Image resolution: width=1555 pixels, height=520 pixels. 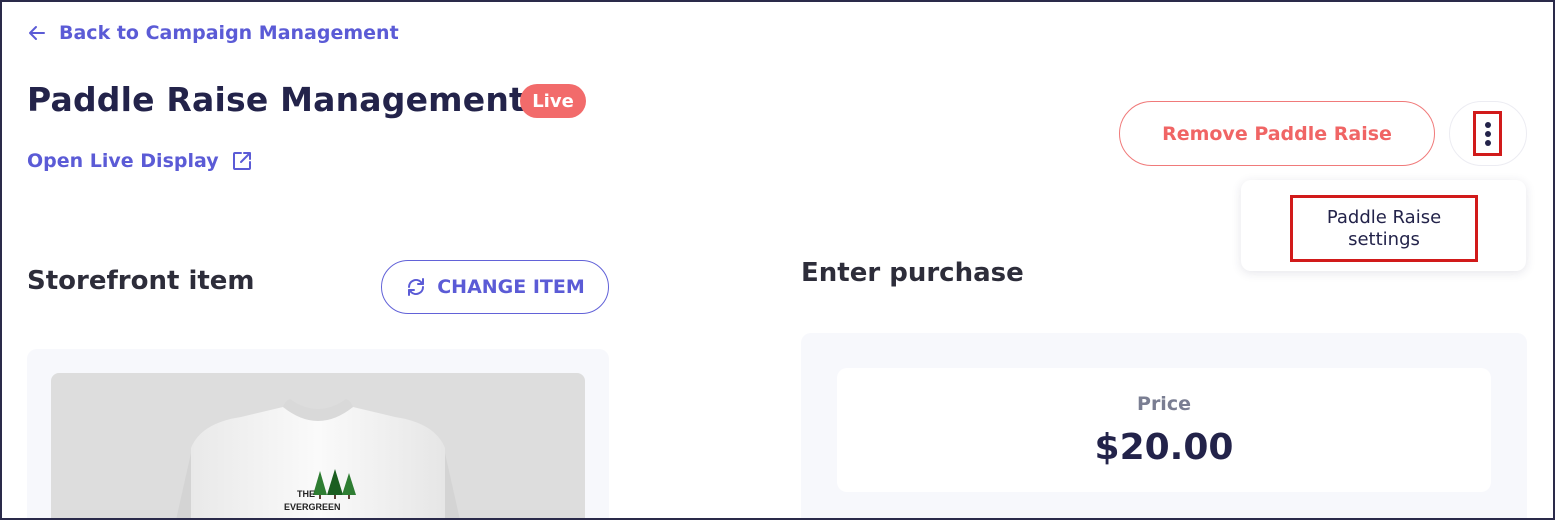 What do you see at coordinates (1277, 133) in the screenshot?
I see `remove-paddle-raise-button: Remove Paddle Raise` at bounding box center [1277, 133].